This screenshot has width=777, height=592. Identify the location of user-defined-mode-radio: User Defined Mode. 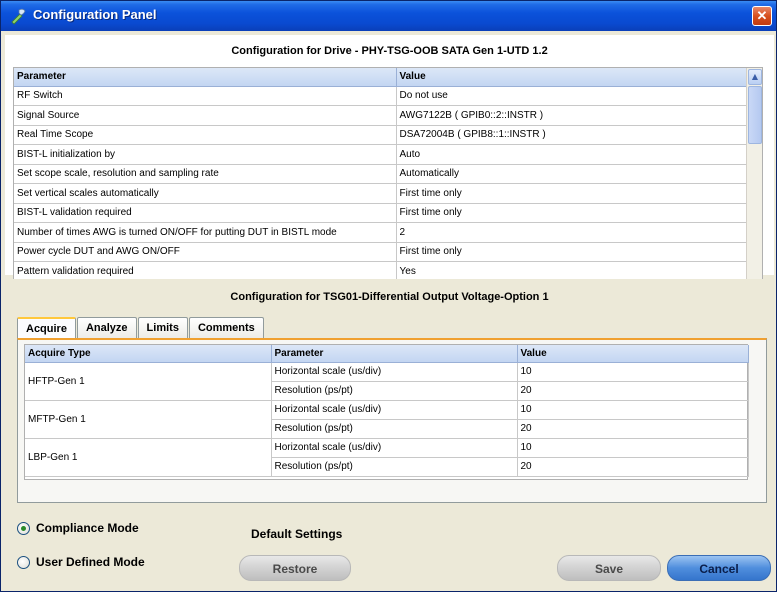
(81, 562).